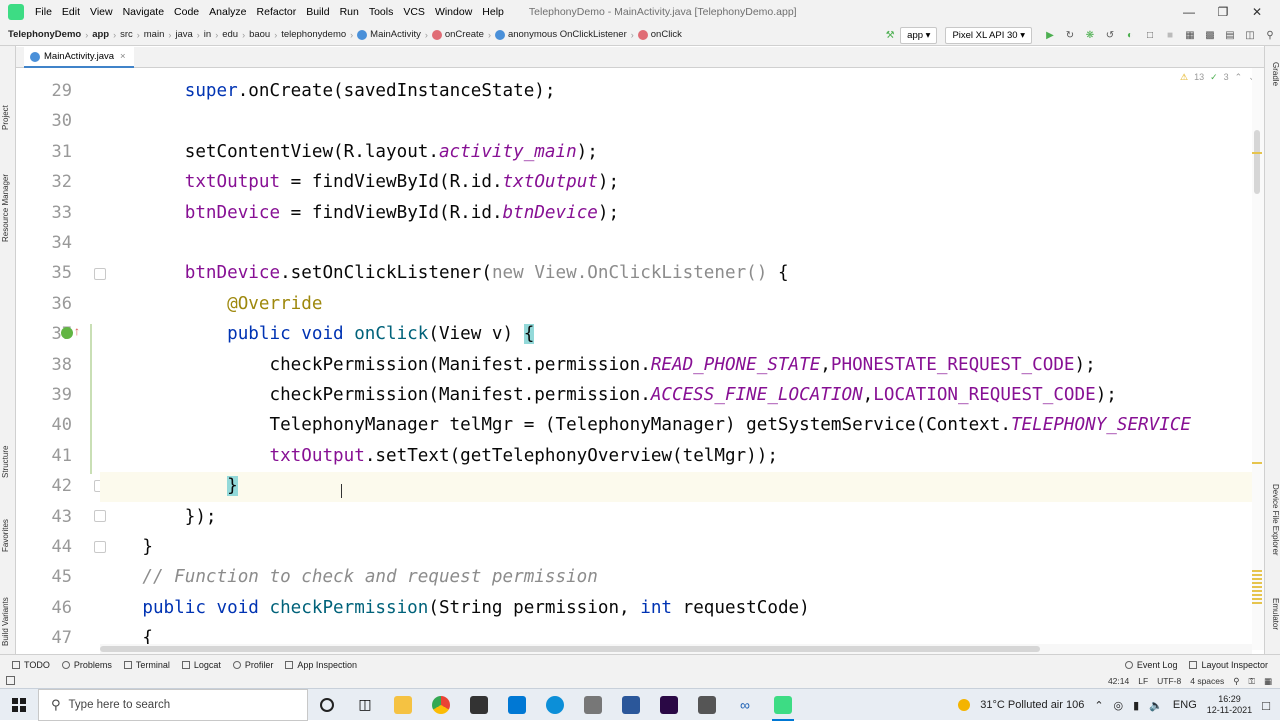 The image size is (1280, 721). Describe the element at coordinates (1275, 614) in the screenshot. I see `emulator-tab: Emulator` at that location.